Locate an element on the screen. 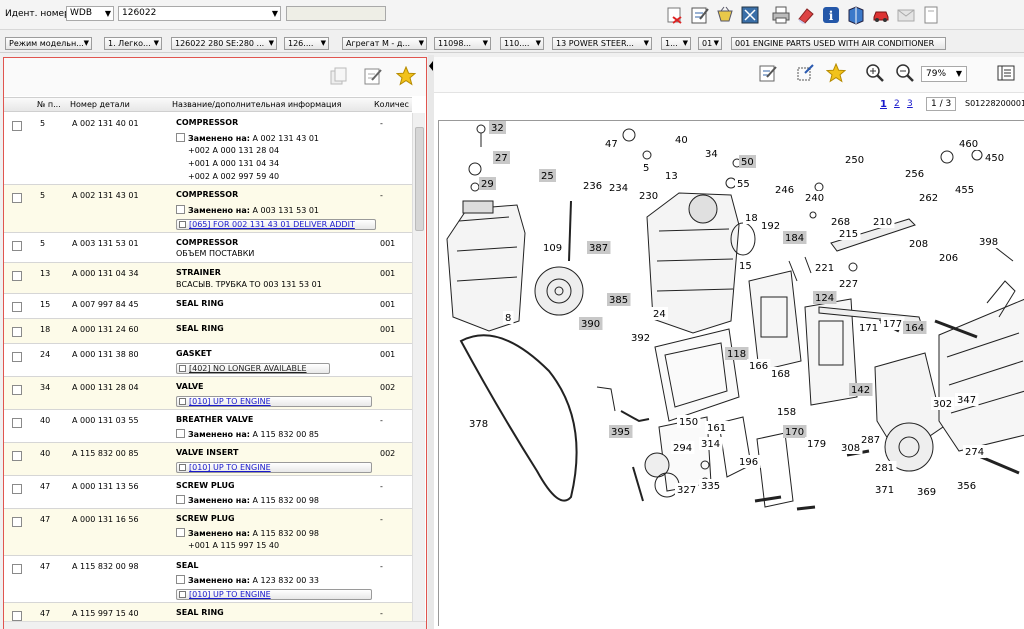 Image resolution: width=1024 pixels, height=629 pixels. parts-vertical-scrollbar is located at coordinates (418, 367).